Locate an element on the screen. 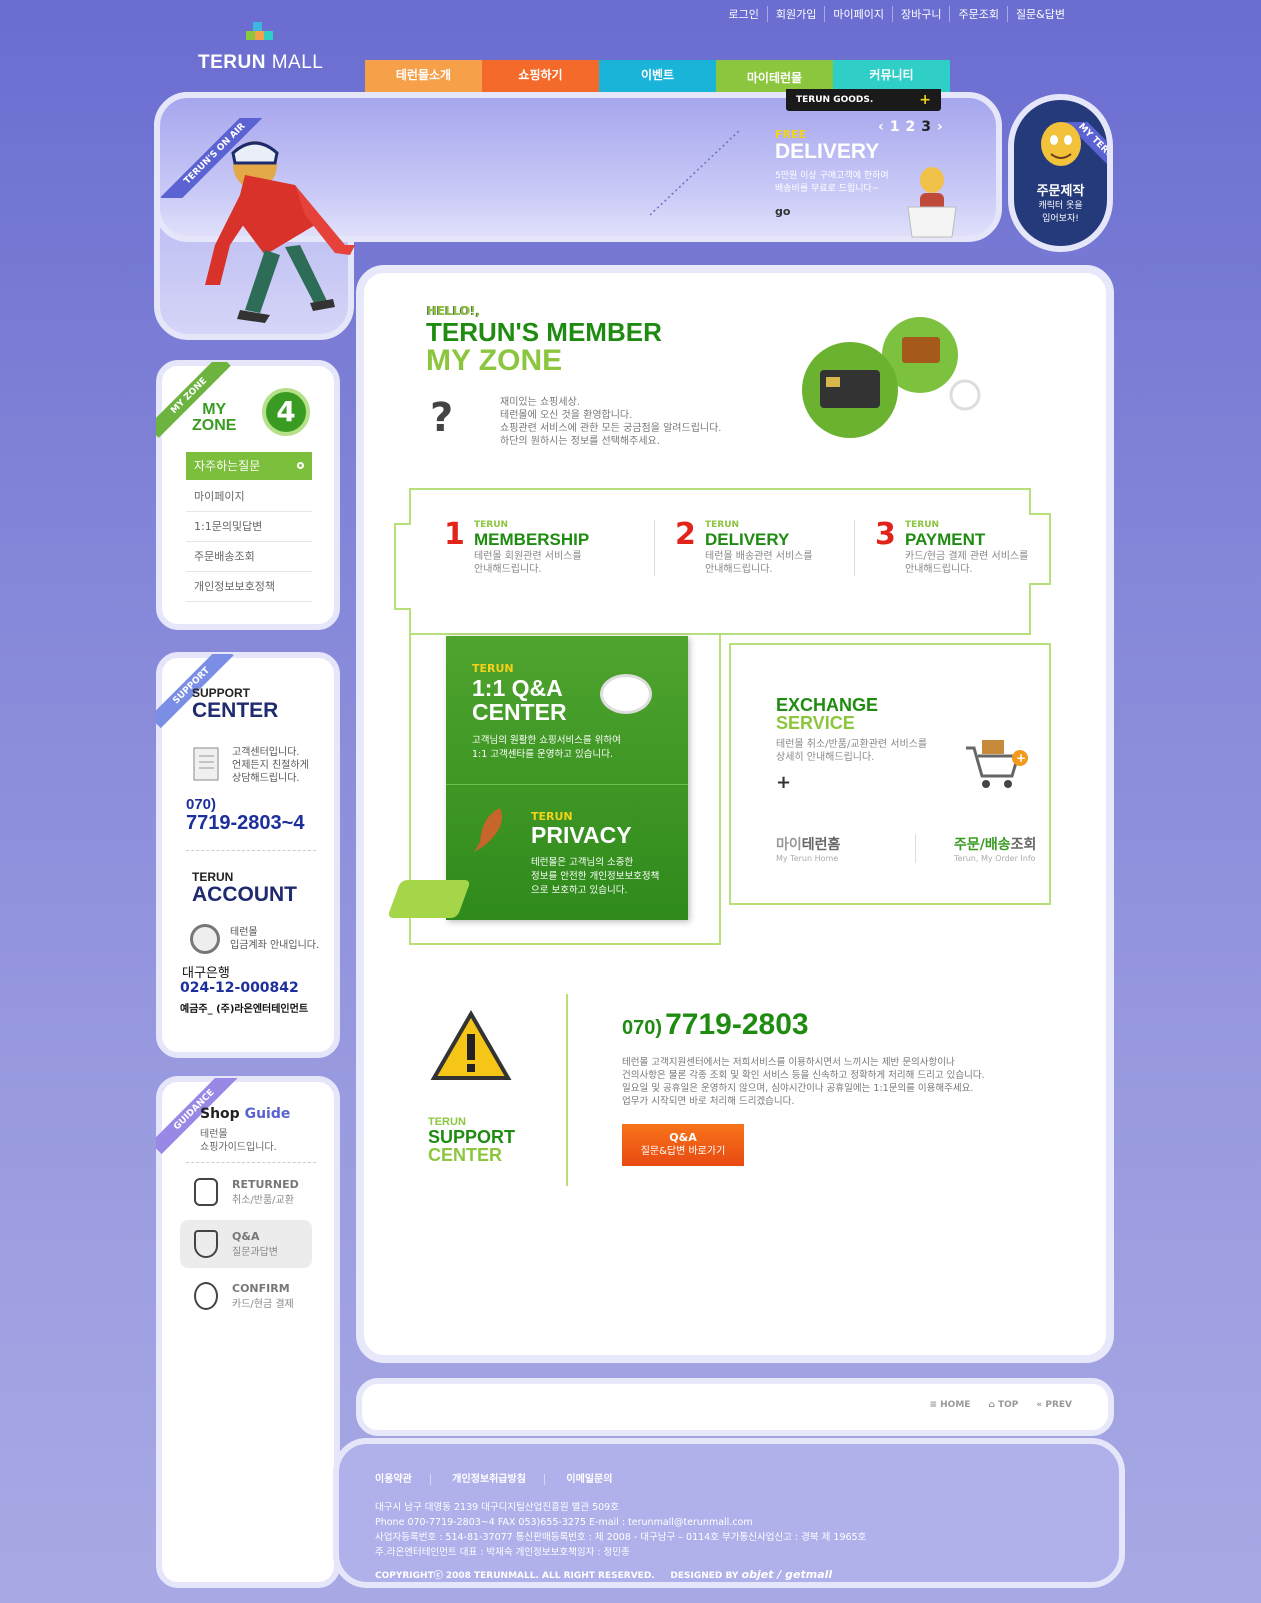  join-link: 회원가입 is located at coordinates (795, 14).